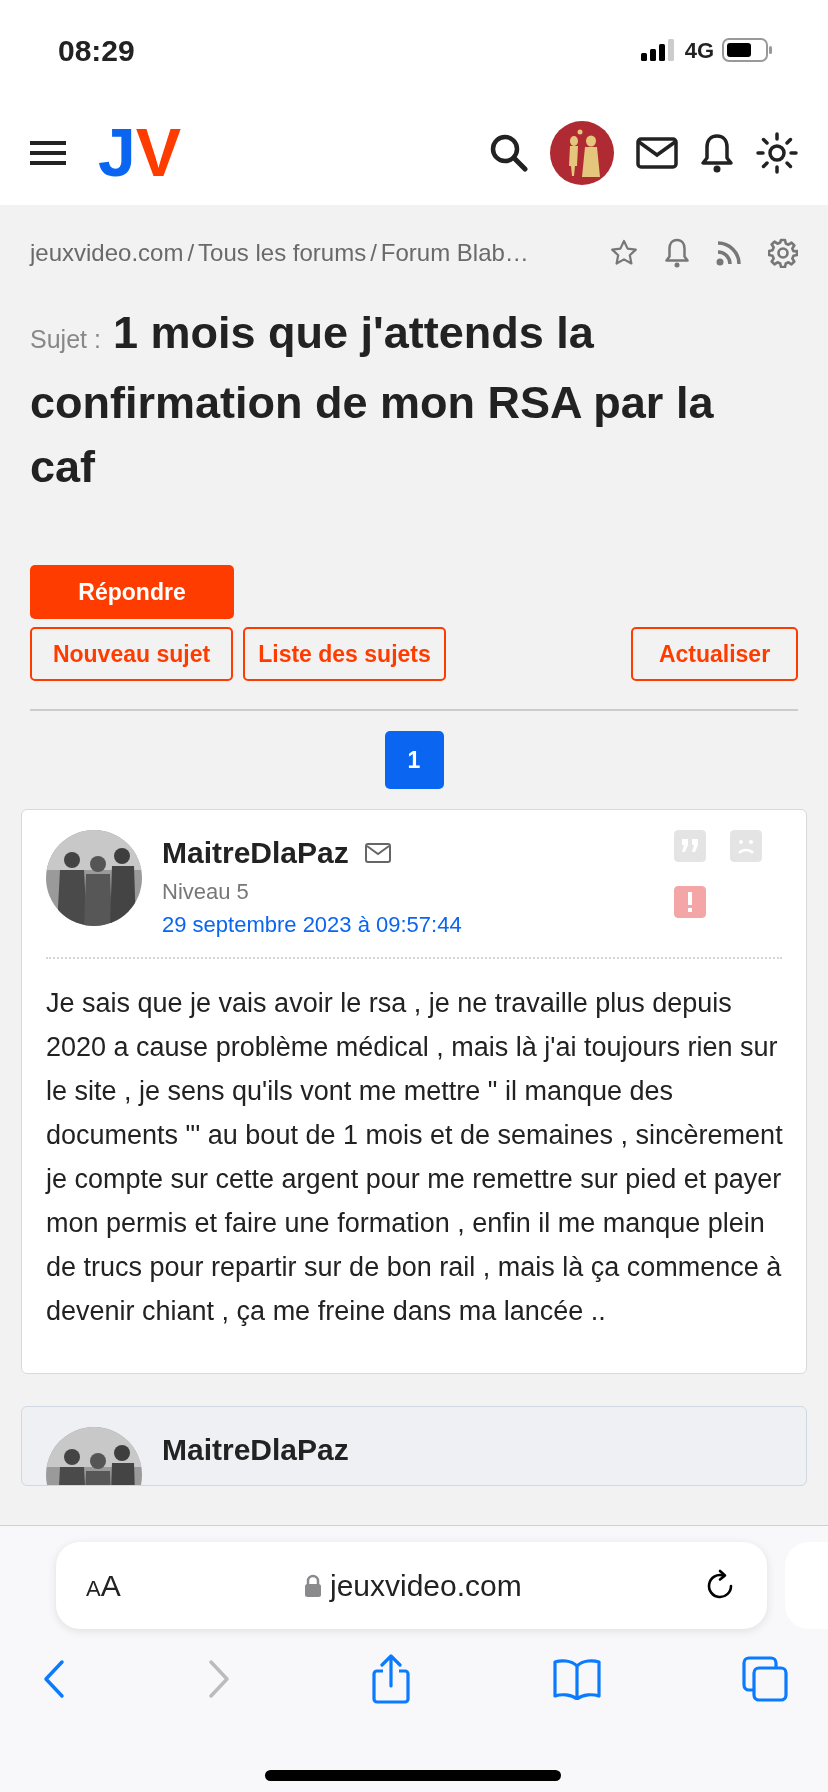  Describe the element at coordinates (131, 654) in the screenshot. I see `link-button: Nouveau sujet` at that location.